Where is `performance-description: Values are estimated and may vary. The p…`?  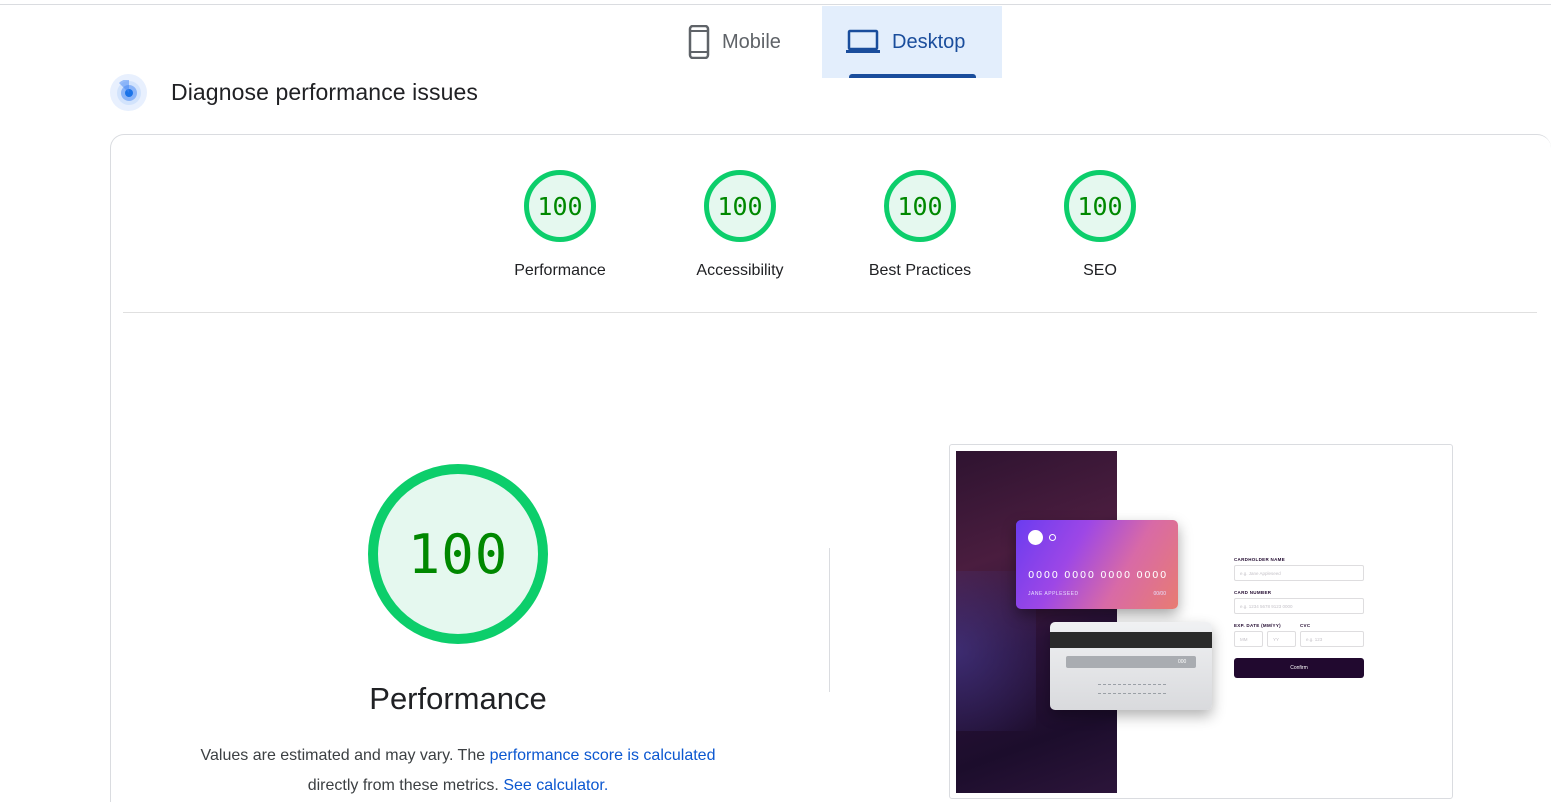
performance-description: Values are estimated and may vary. The p… is located at coordinates (458, 771).